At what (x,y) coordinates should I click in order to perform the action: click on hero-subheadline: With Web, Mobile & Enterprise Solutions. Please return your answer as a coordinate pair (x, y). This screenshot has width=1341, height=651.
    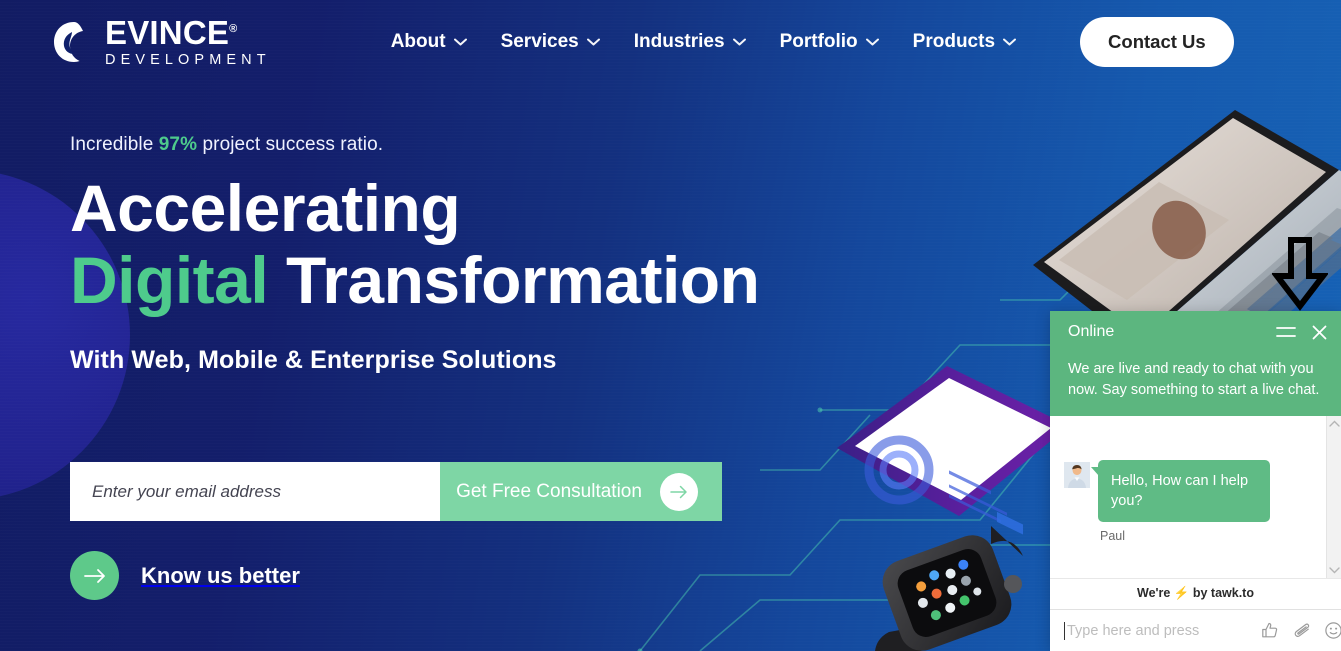
    Looking at the image, I should click on (313, 359).